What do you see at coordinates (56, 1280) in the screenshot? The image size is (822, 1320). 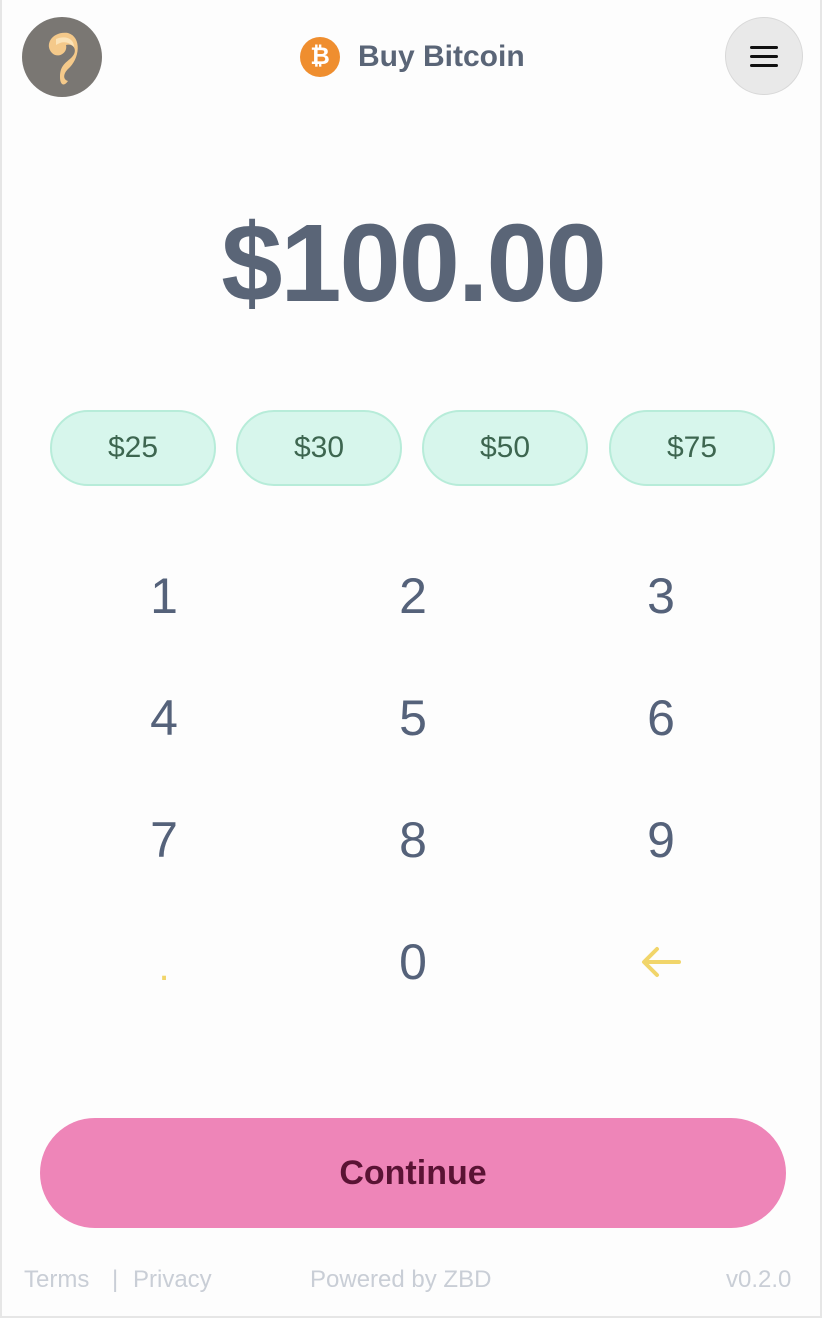 I see `terms-link: Terms` at bounding box center [56, 1280].